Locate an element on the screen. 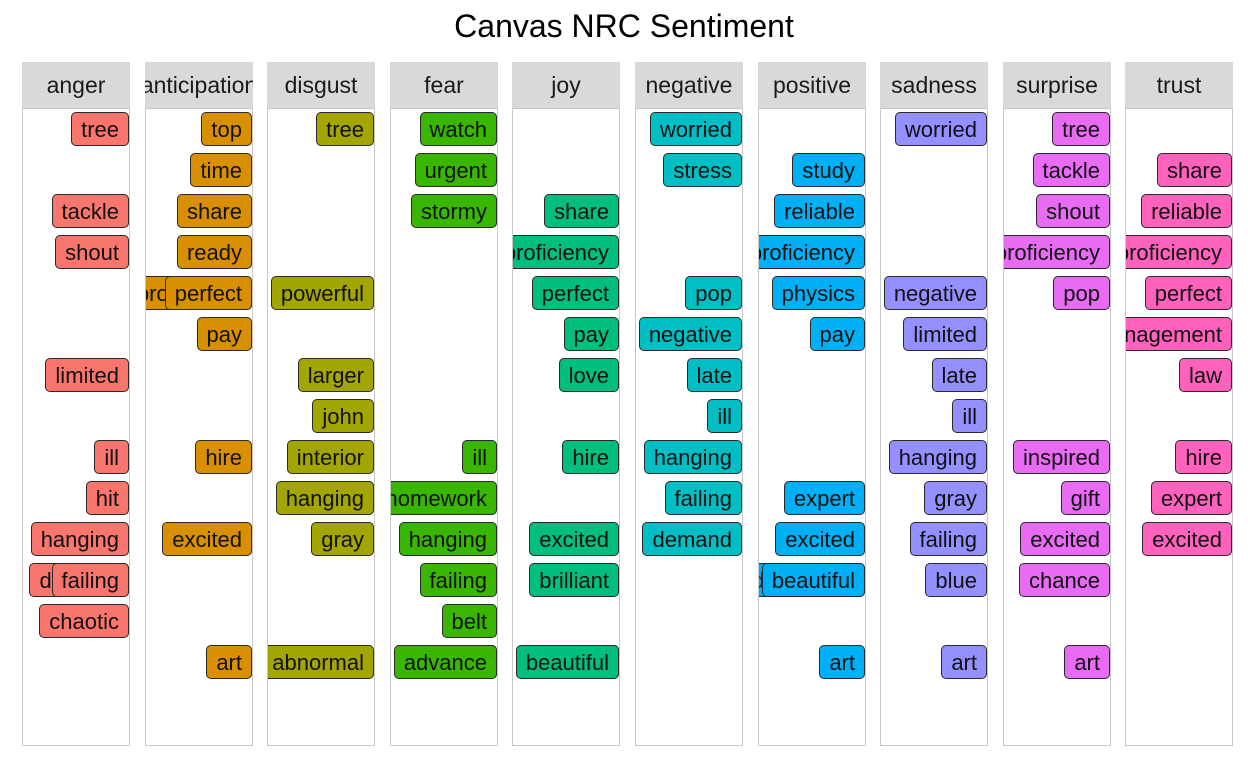 The height and width of the screenshot is (768, 1248). word-label: powerful is located at coordinates (322, 293).